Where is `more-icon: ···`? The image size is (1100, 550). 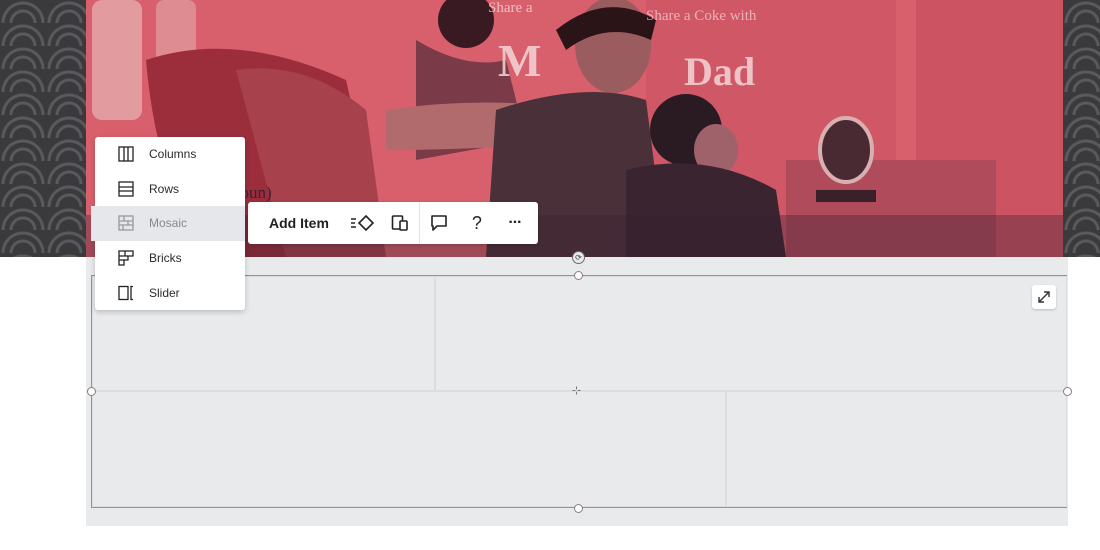 more-icon: ··· is located at coordinates (515, 222).